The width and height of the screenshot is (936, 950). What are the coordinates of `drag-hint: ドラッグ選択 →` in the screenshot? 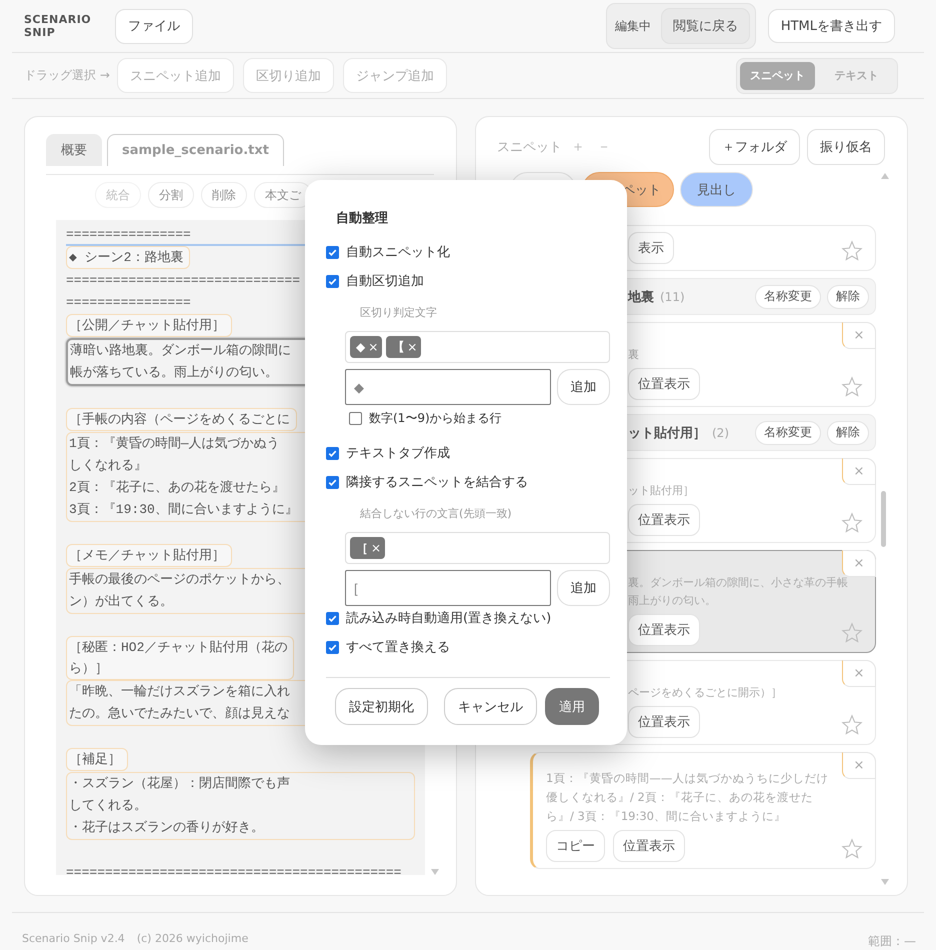 It's located at (67, 75).